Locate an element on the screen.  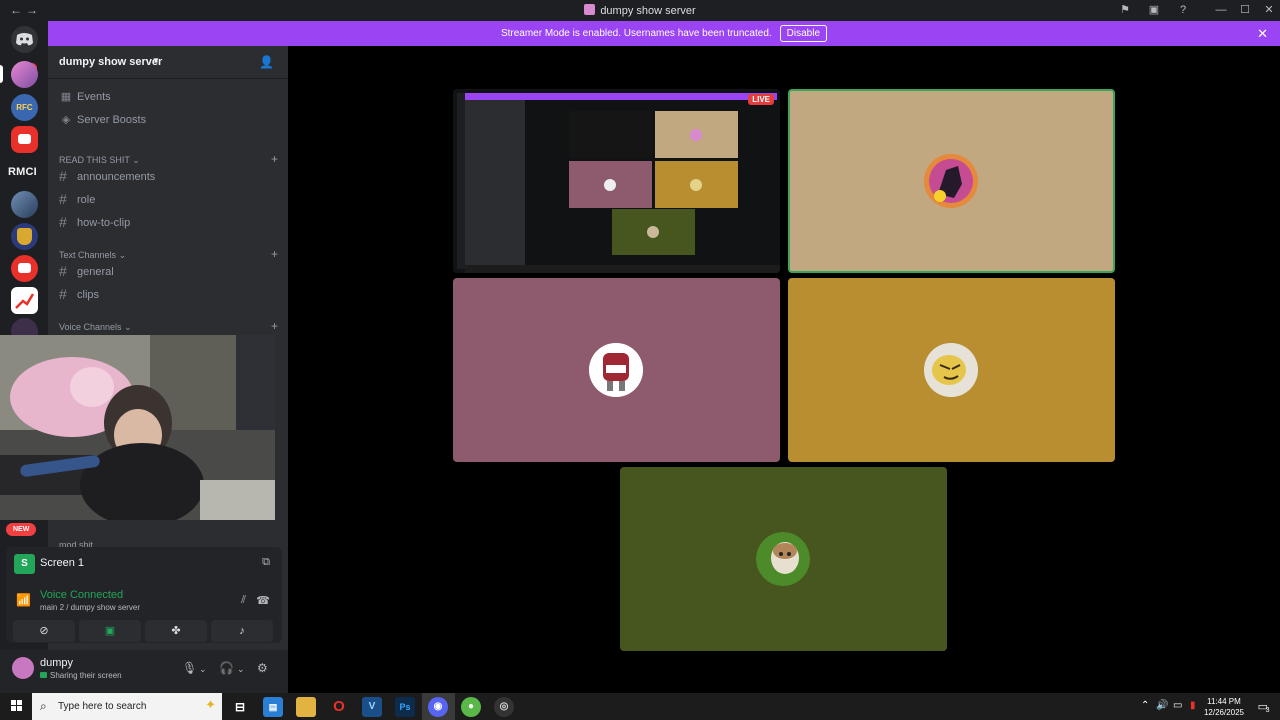
opera-gx-icon: O is located at coordinates (339, 707).